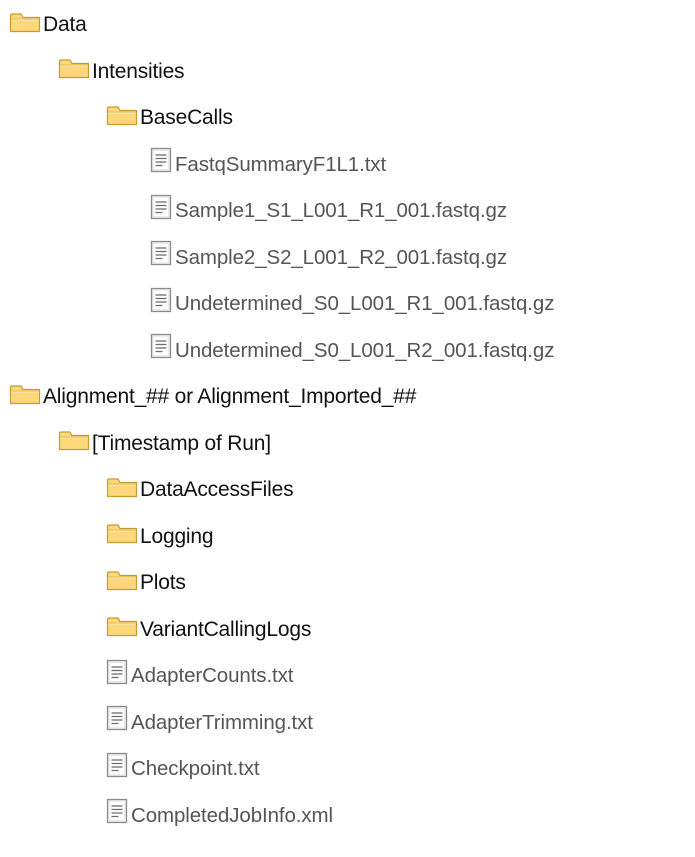 This screenshot has width=695, height=857. What do you see at coordinates (281, 164) in the screenshot?
I see `file-name: FastqSummaryF1L1.txt` at bounding box center [281, 164].